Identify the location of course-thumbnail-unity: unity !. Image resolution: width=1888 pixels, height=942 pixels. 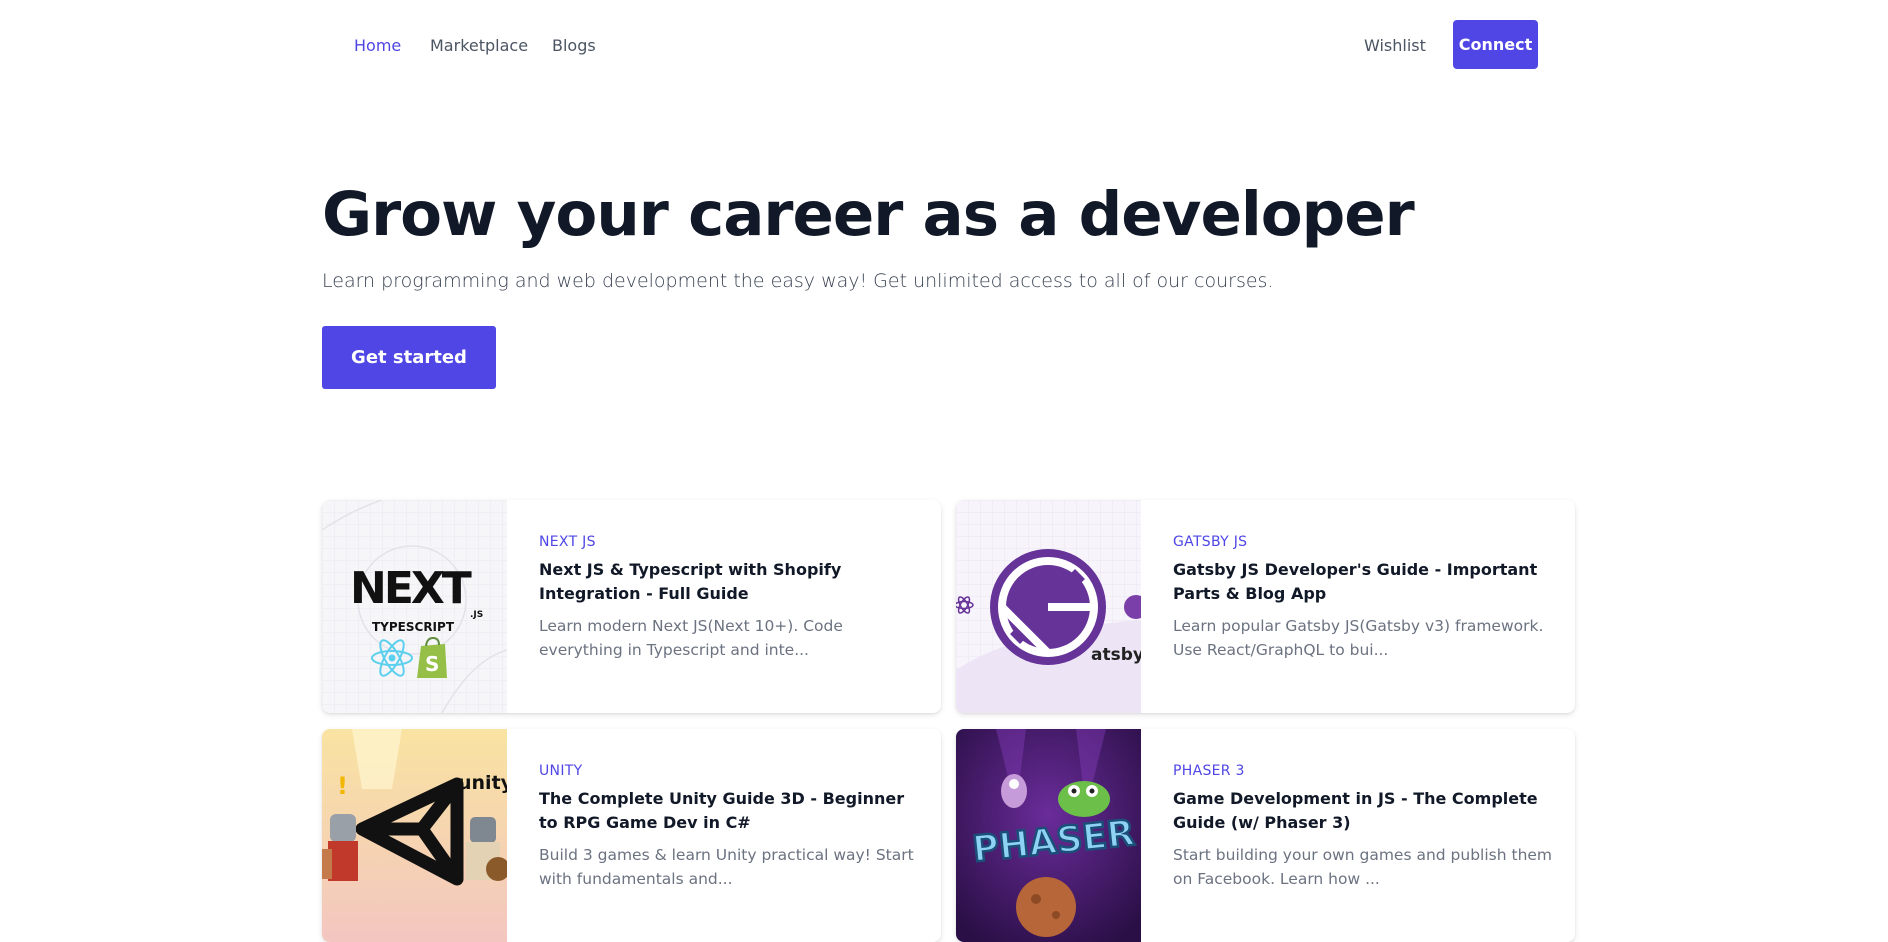
(414, 835).